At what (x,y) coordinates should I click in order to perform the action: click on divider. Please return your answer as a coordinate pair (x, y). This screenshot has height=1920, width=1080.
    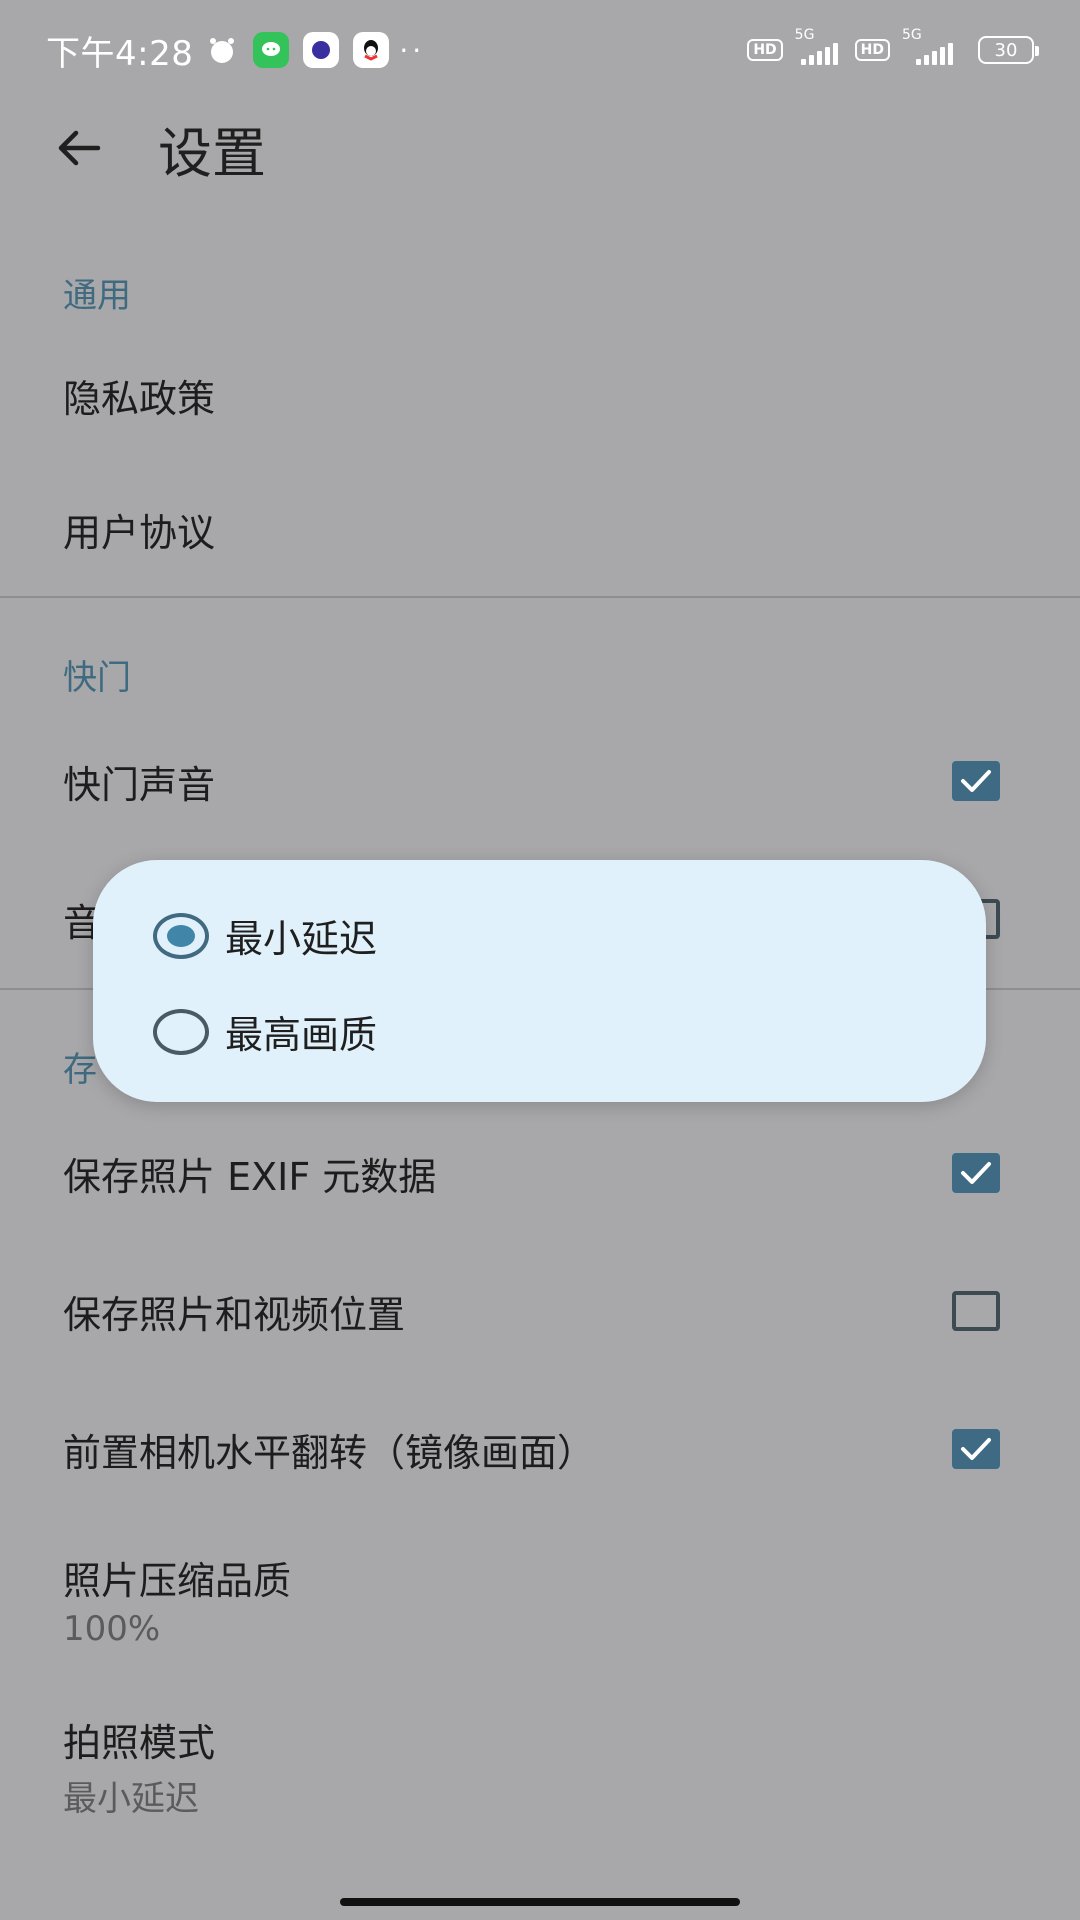
    Looking at the image, I should click on (540, 597).